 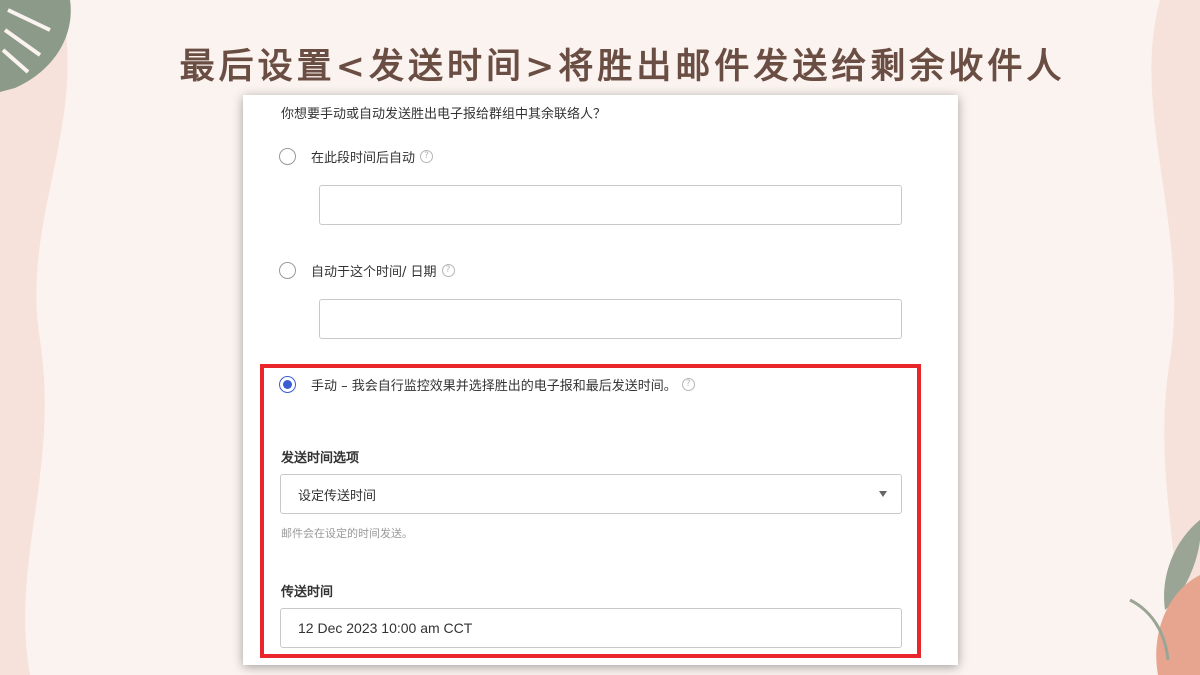 What do you see at coordinates (1164, 597) in the screenshot?
I see `palm-leaf-icon` at bounding box center [1164, 597].